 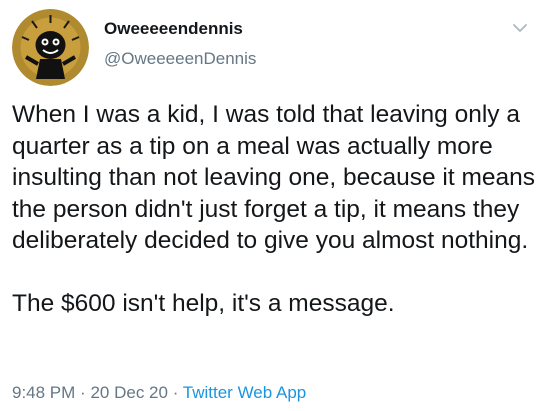 I want to click on tweet-paragraph: The $600 isn't help, it's a message., so click(x=203, y=303).